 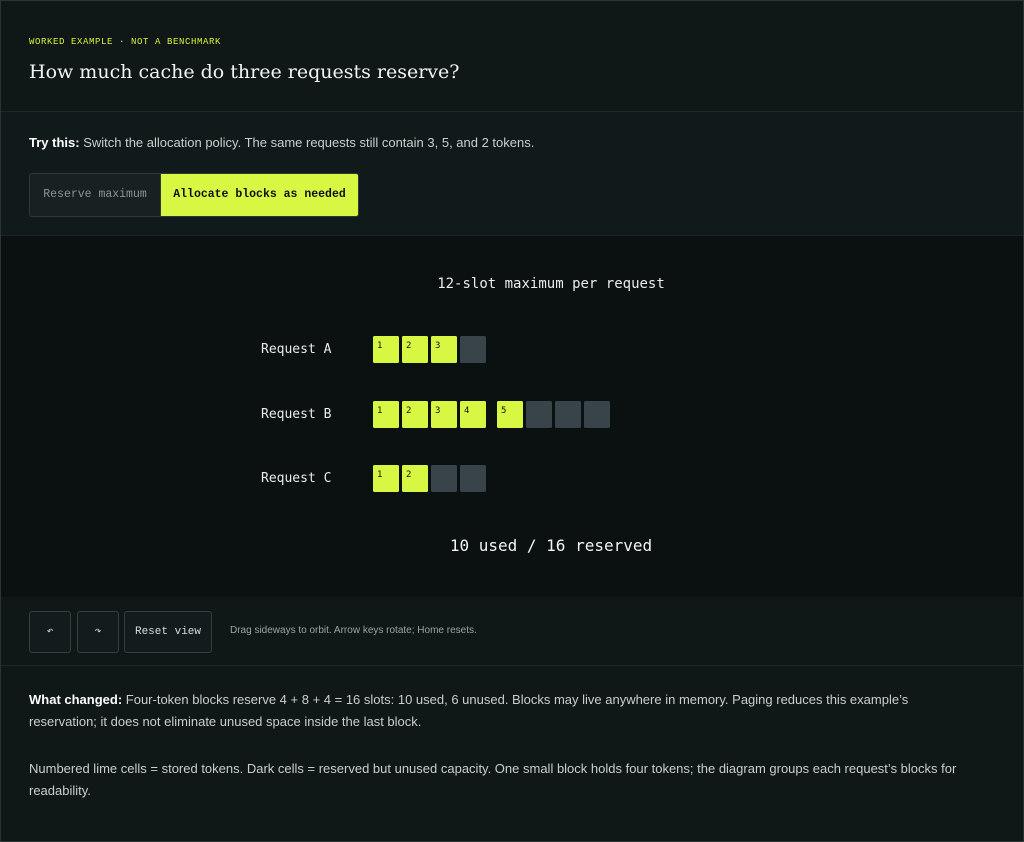 I want to click on rotate-left-icon: ↶, so click(x=50, y=632).